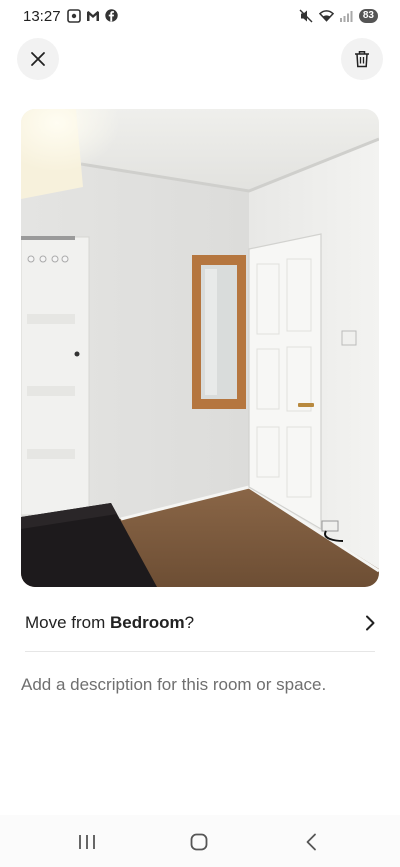 The height and width of the screenshot is (867, 400). Describe the element at coordinates (200, 623) in the screenshot. I see `move-room-row: Move from Bedroom?` at that location.